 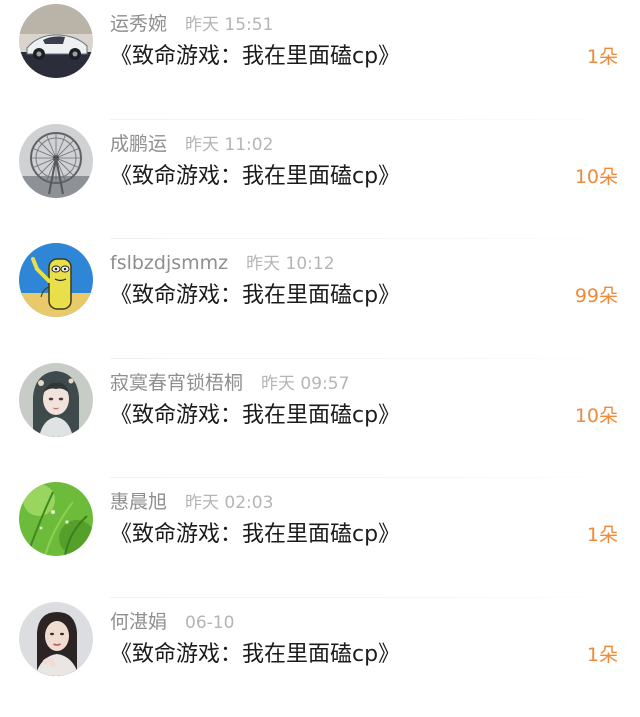 What do you see at coordinates (138, 502) in the screenshot?
I see `sender-name: 惠晨旭` at bounding box center [138, 502].